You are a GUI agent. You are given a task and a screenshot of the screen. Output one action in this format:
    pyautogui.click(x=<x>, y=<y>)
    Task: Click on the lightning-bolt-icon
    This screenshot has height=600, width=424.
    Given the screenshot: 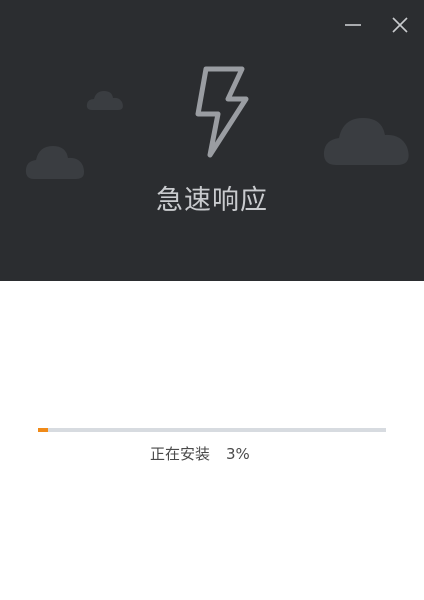 What is the action you would take?
    pyautogui.click(x=222, y=112)
    